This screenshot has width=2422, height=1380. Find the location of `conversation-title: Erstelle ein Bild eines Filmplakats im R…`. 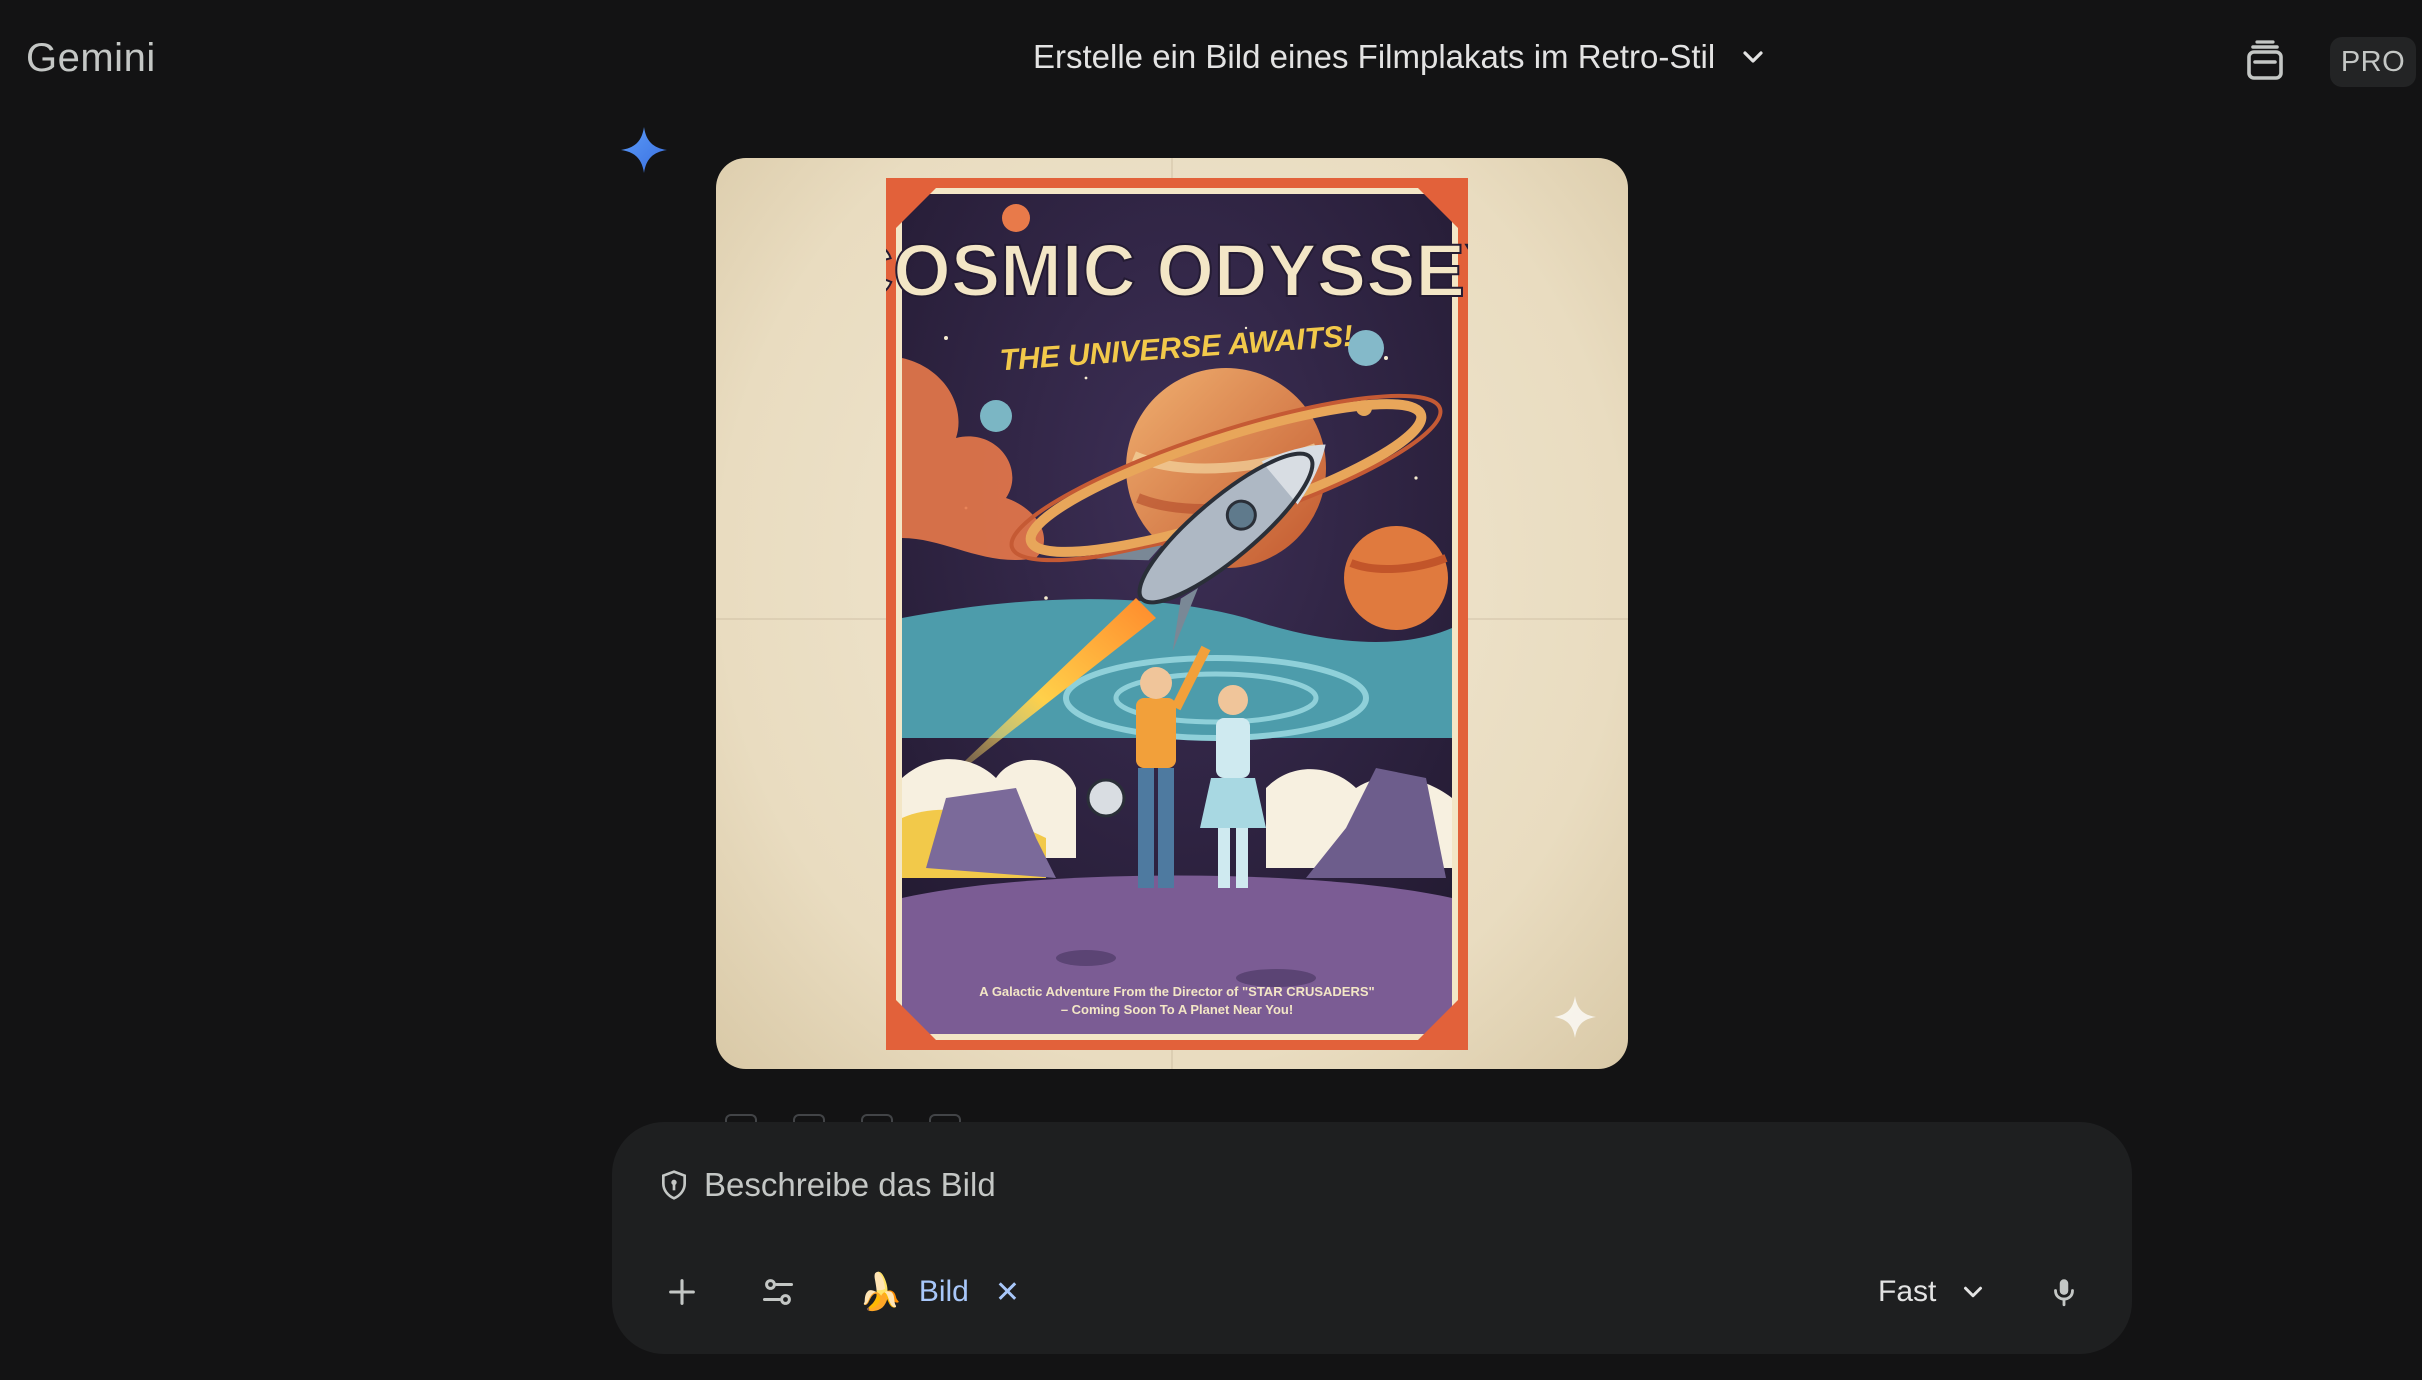

conversation-title: Erstelle ein Bild eines Filmplakats im R… is located at coordinates (1374, 56).